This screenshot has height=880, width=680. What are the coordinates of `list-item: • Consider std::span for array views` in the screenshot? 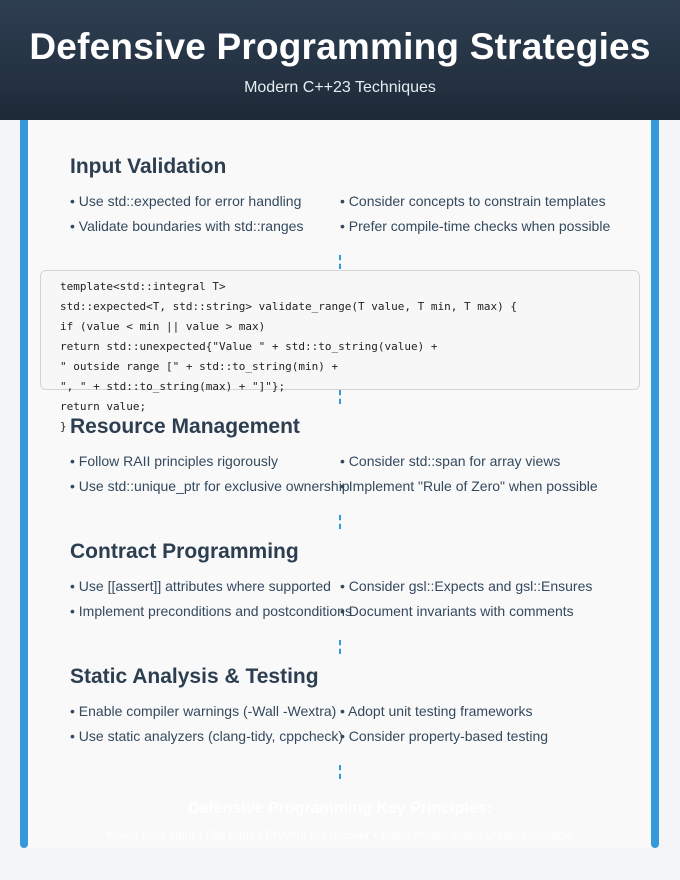 It's located at (450, 461).